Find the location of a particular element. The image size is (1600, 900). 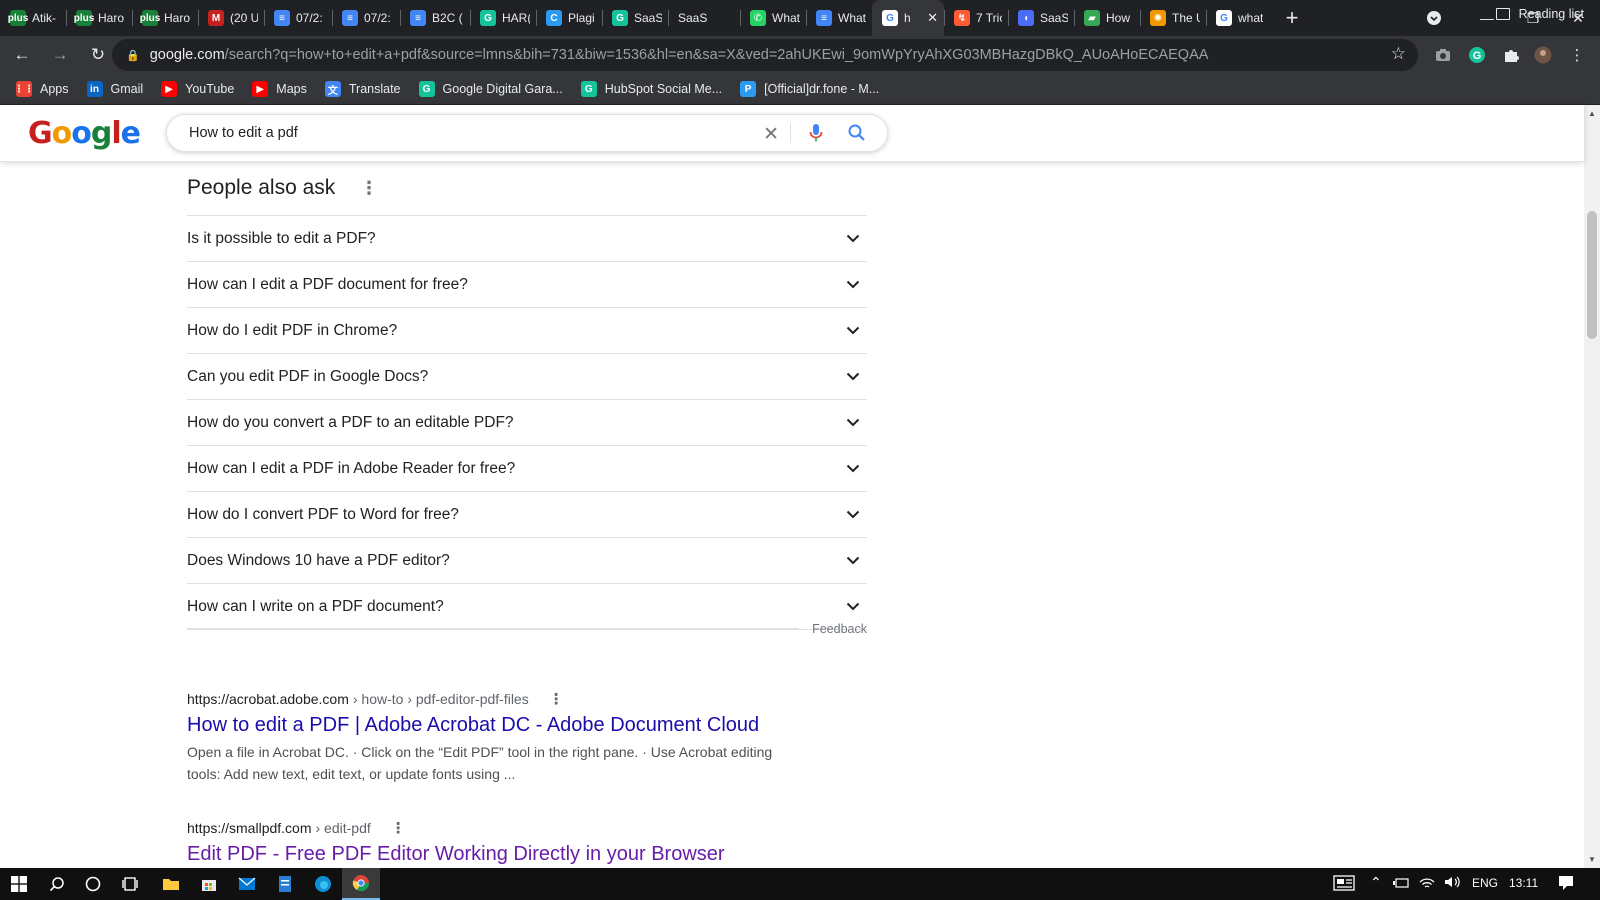

volume-icon is located at coordinates (1453, 883).